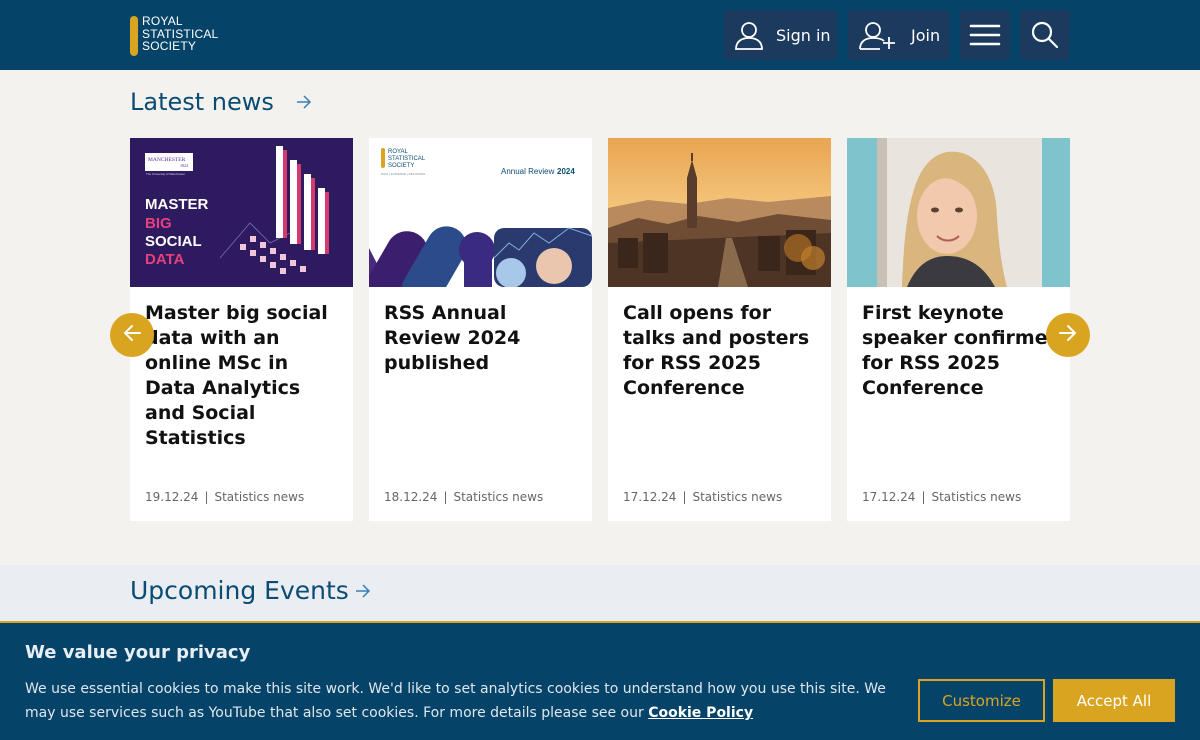 The height and width of the screenshot is (740, 1200). I want to click on news-card-title: RSS Annual Review 2024 published, so click(484, 338).